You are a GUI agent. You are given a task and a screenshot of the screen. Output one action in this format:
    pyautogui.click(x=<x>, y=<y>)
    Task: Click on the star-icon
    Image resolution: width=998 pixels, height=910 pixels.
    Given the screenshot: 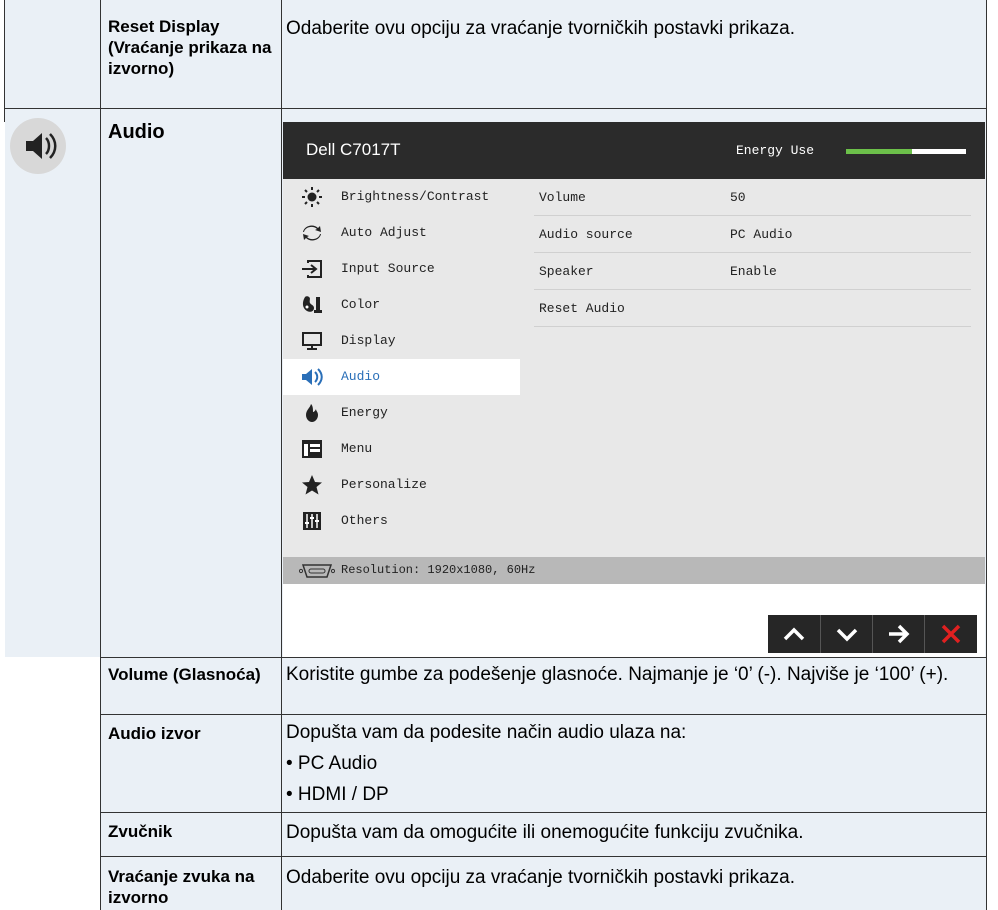 What is the action you would take?
    pyautogui.click(x=312, y=485)
    